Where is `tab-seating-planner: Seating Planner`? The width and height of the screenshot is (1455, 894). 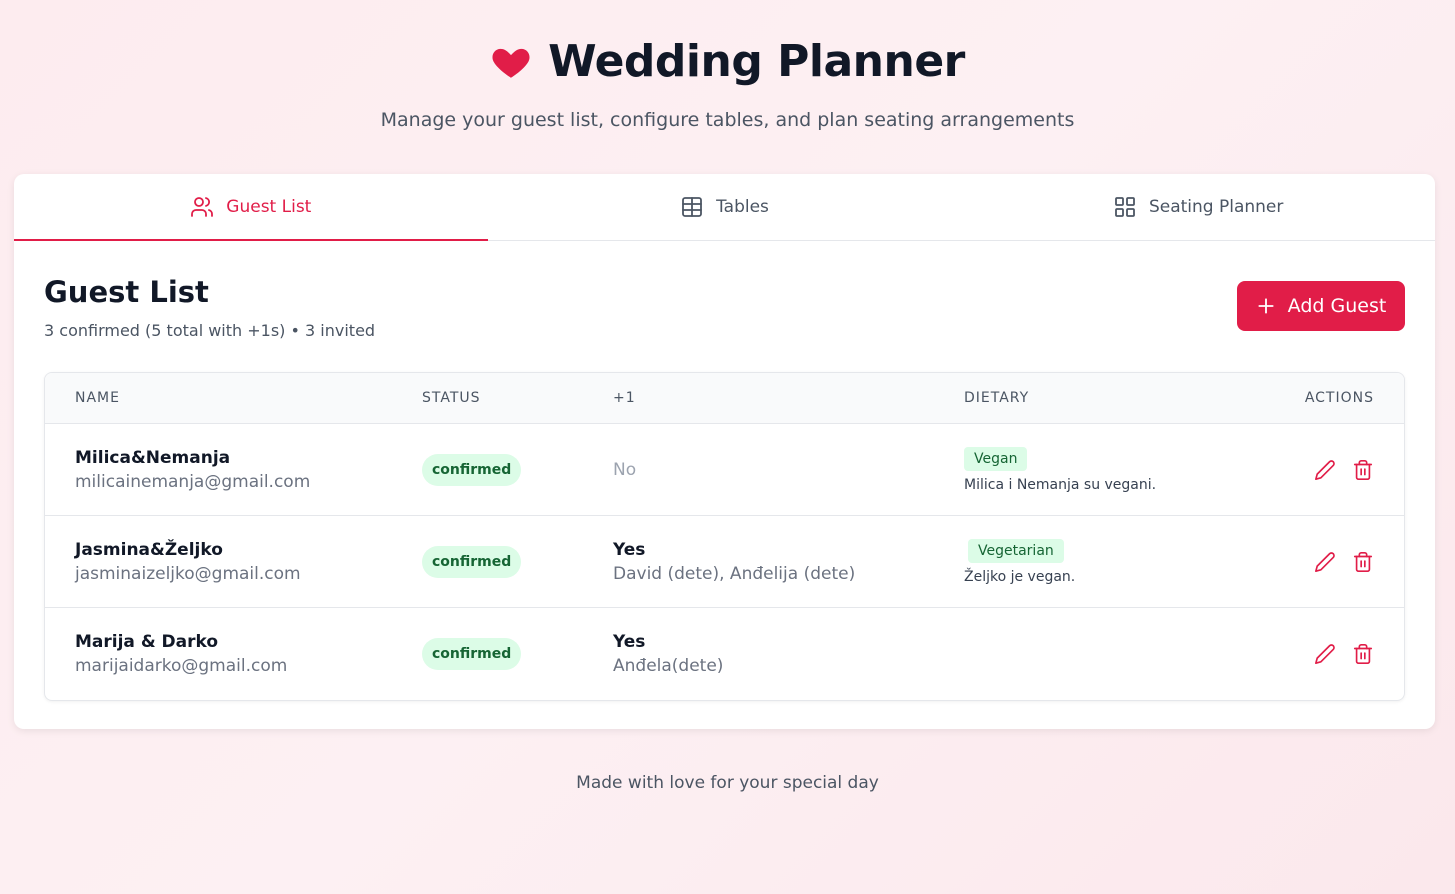 tab-seating-planner: Seating Planner is located at coordinates (1198, 207).